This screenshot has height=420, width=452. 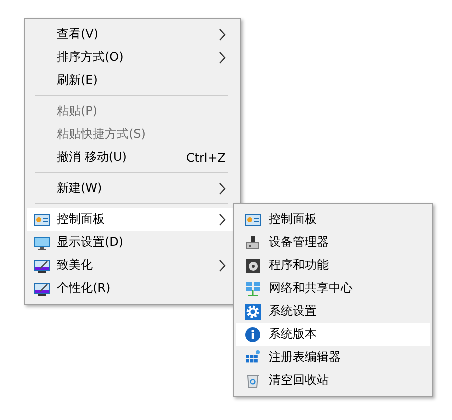 I want to click on menu-item-label: 注册表编辑器, so click(x=305, y=357).